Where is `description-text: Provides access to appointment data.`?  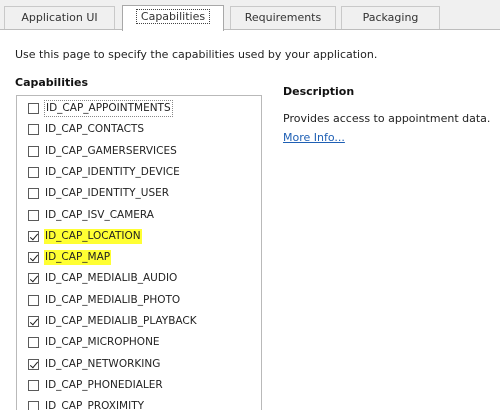
description-text: Provides access to appointment data. is located at coordinates (387, 118).